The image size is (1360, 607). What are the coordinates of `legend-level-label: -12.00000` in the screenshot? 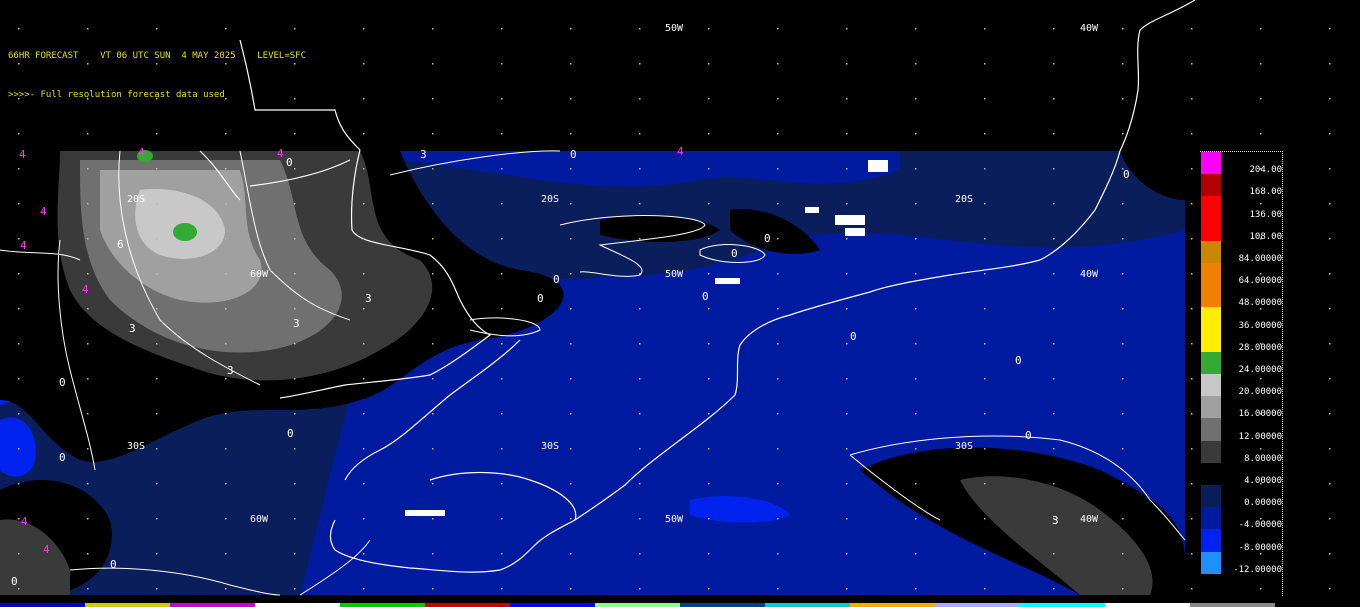 It's located at (1257, 569).